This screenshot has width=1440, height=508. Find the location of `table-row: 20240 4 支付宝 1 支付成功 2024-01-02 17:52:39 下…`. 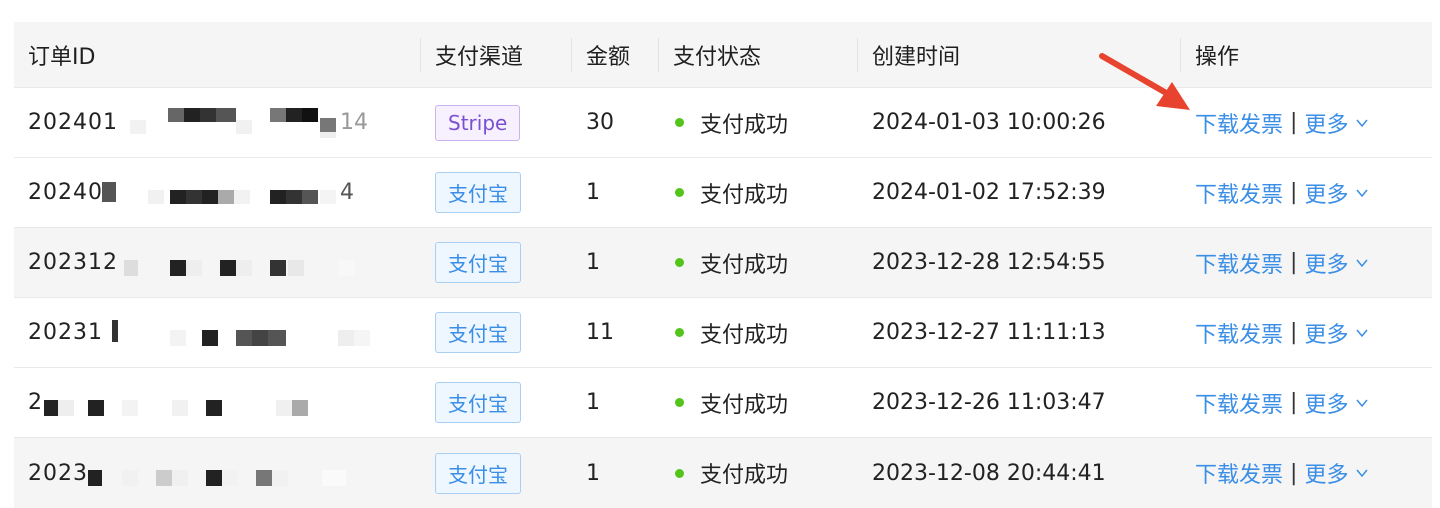

table-row: 20240 4 支付宝 1 支付成功 2024-01-02 17:52:39 下… is located at coordinates (723, 193).